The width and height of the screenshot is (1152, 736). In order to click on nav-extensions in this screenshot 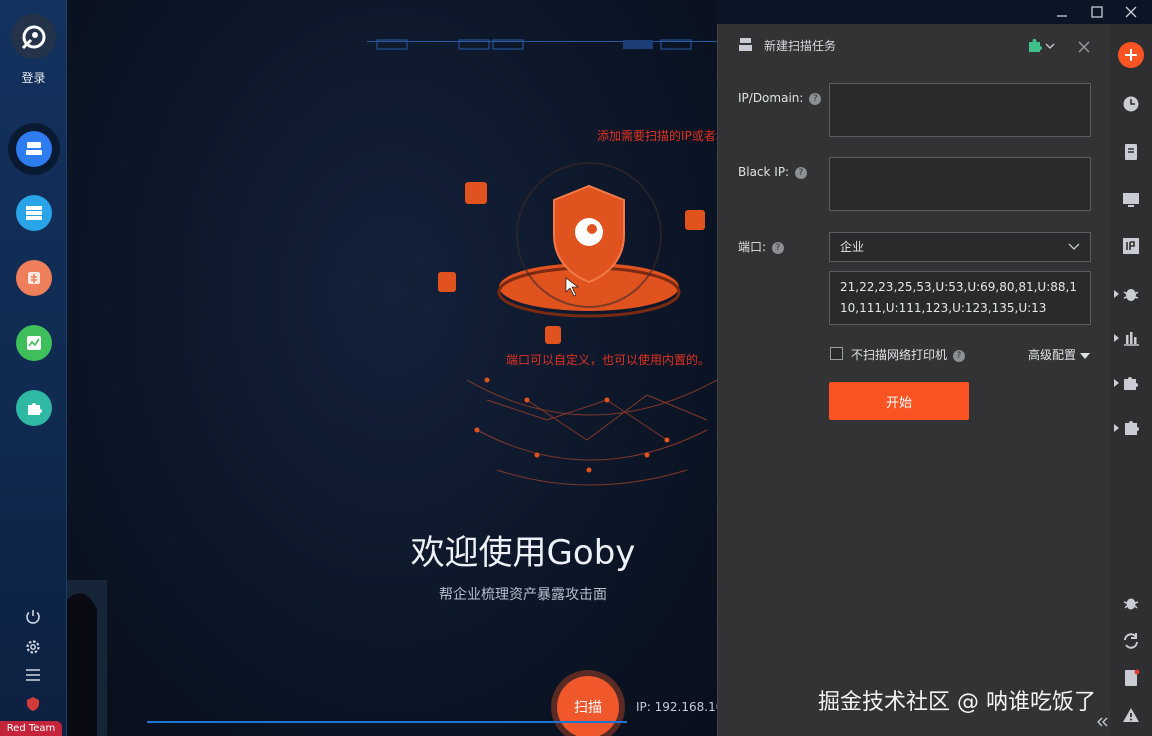, I will do `click(34, 408)`.